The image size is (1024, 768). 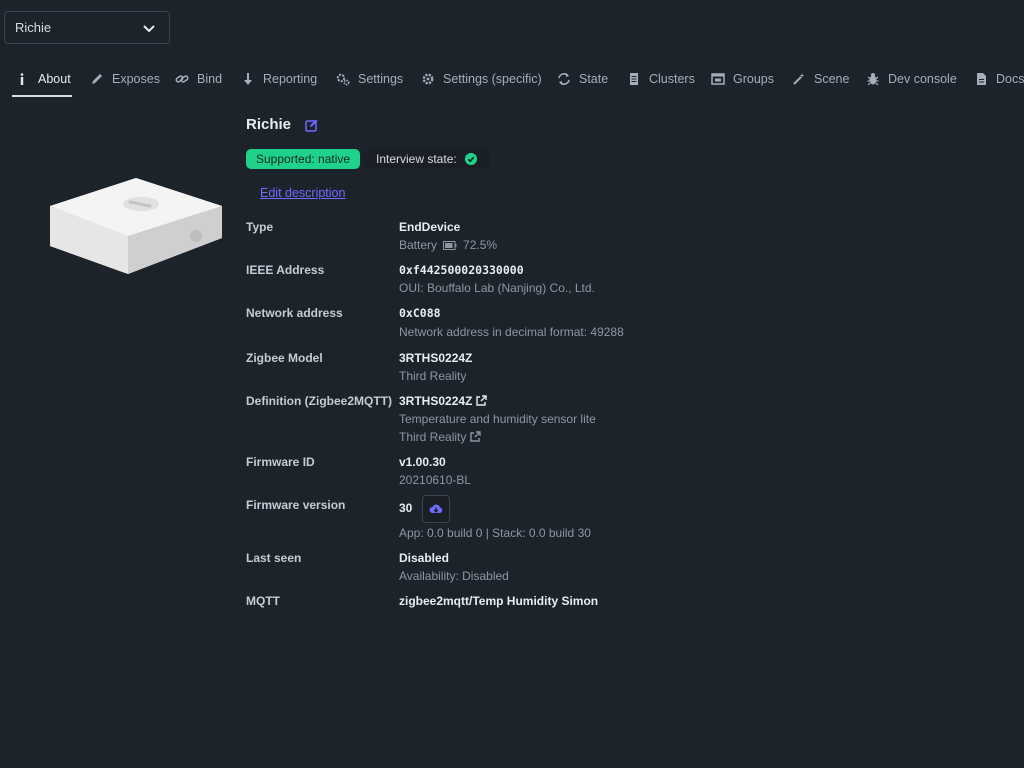 I want to click on interview-state-label: Interview state:, so click(x=416, y=159).